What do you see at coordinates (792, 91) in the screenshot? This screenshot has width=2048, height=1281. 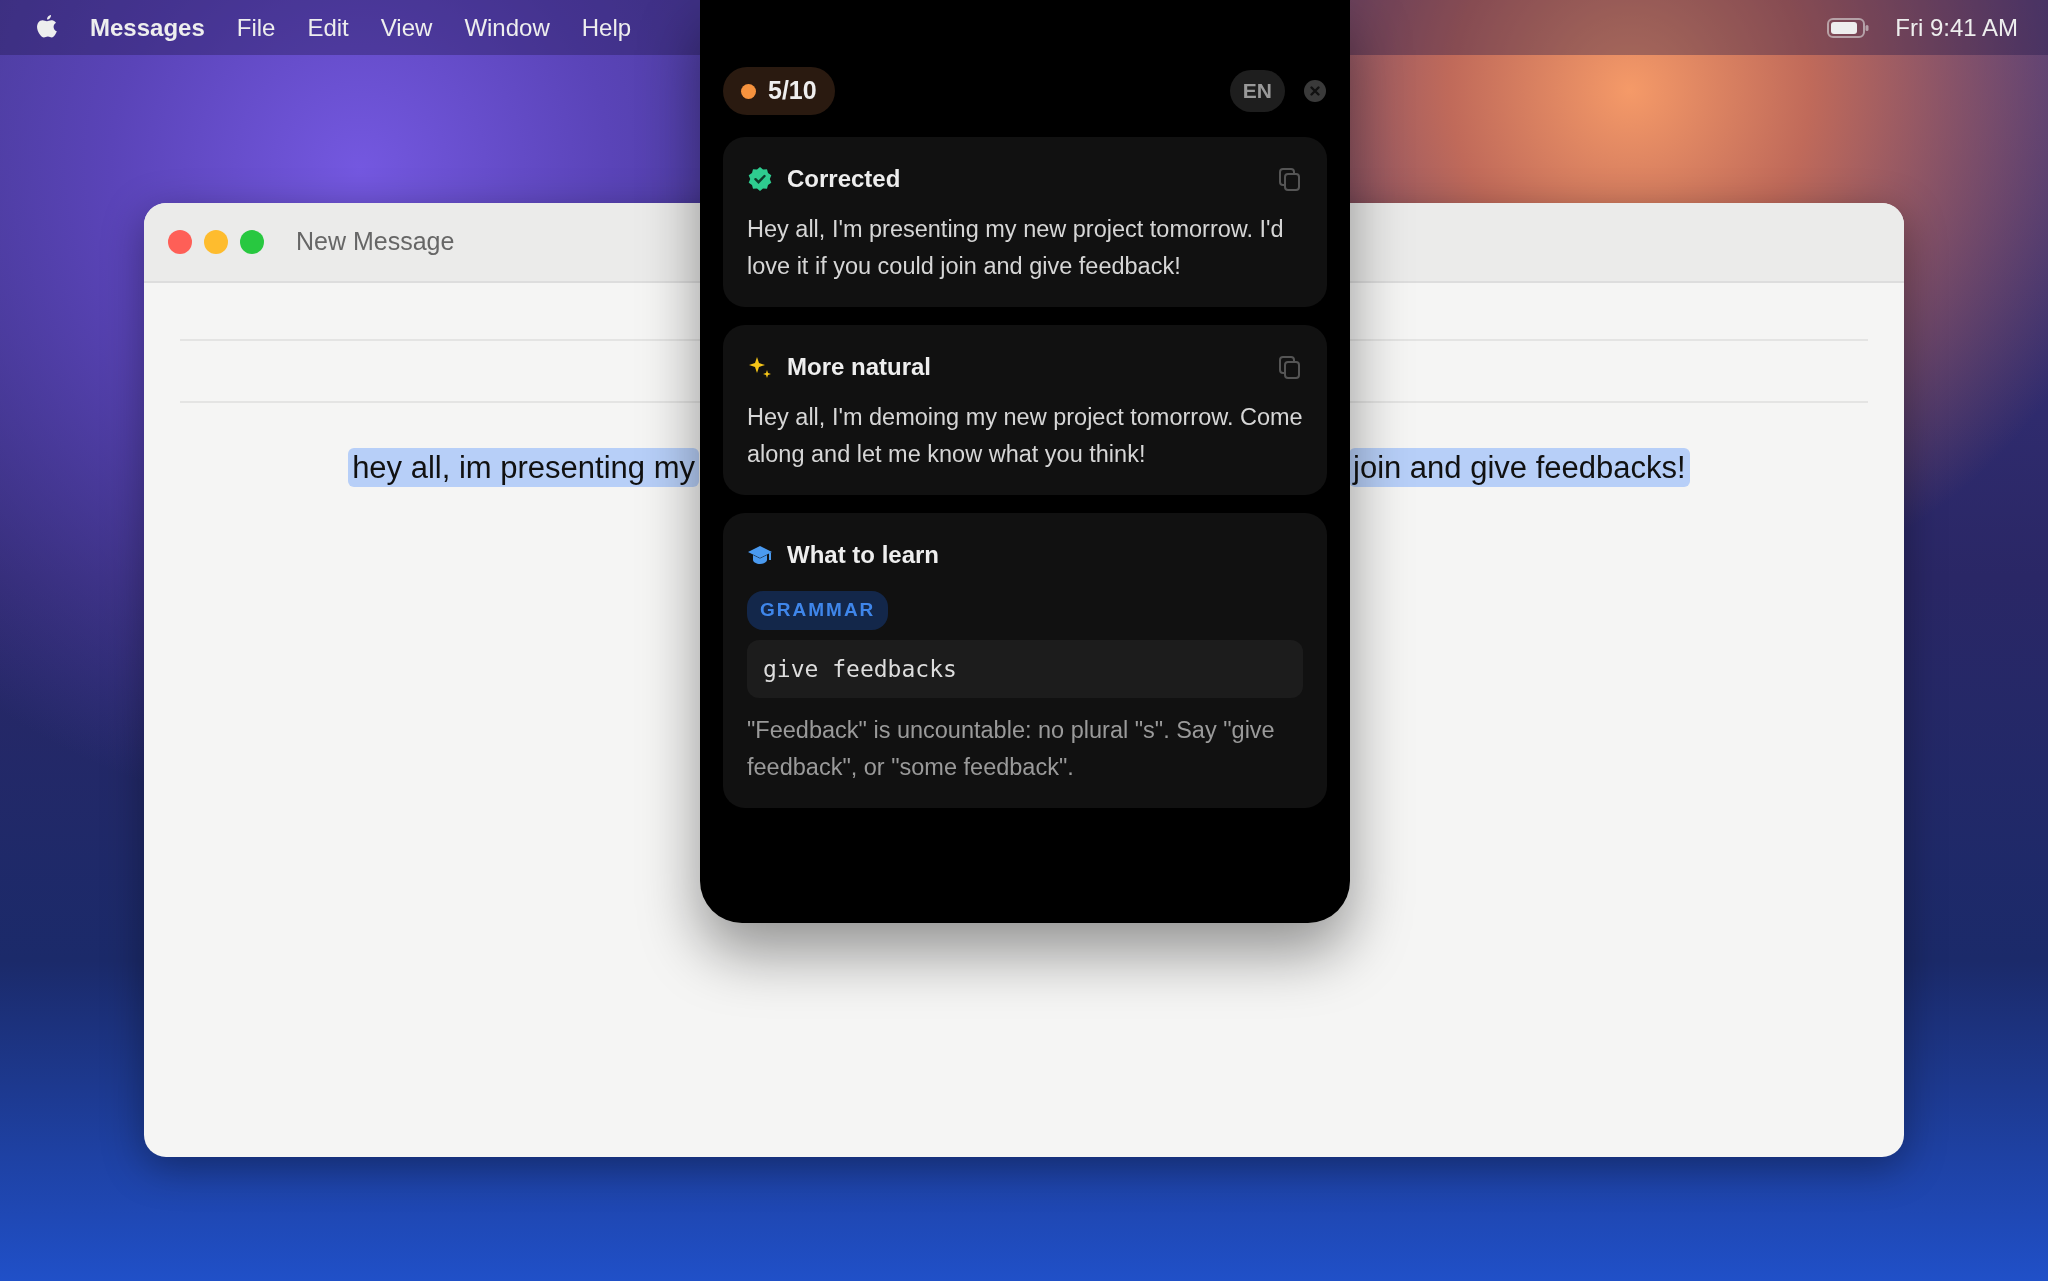 I see `score-text: 5/10` at bounding box center [792, 91].